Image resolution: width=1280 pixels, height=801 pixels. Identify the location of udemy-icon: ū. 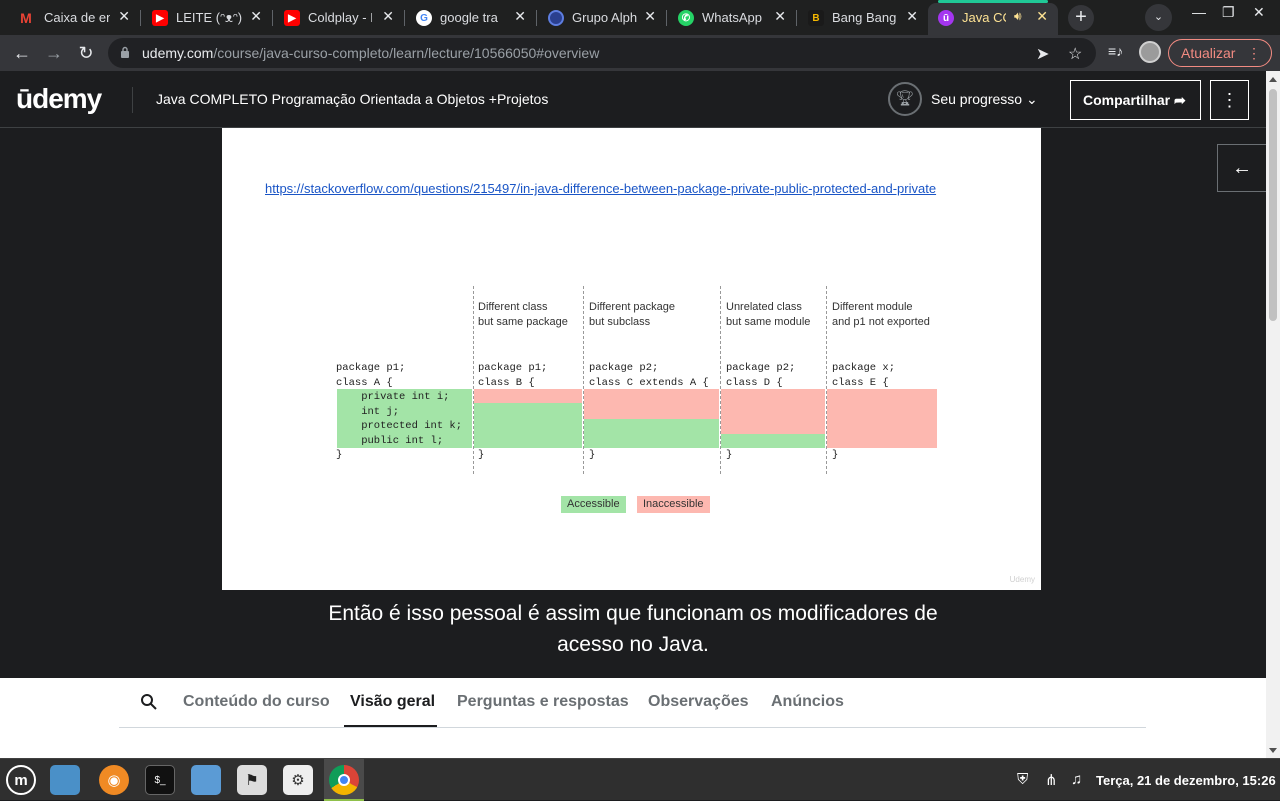
(946, 18).